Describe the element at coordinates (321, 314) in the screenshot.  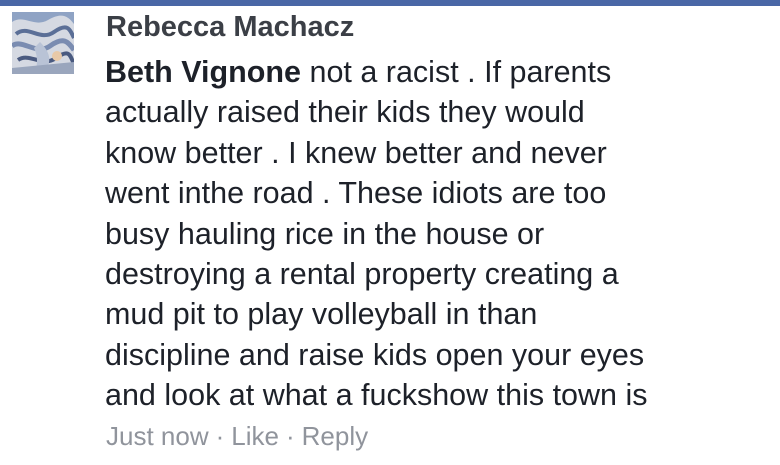
I see `comment-line: mud pit to play volleyball in than` at that location.